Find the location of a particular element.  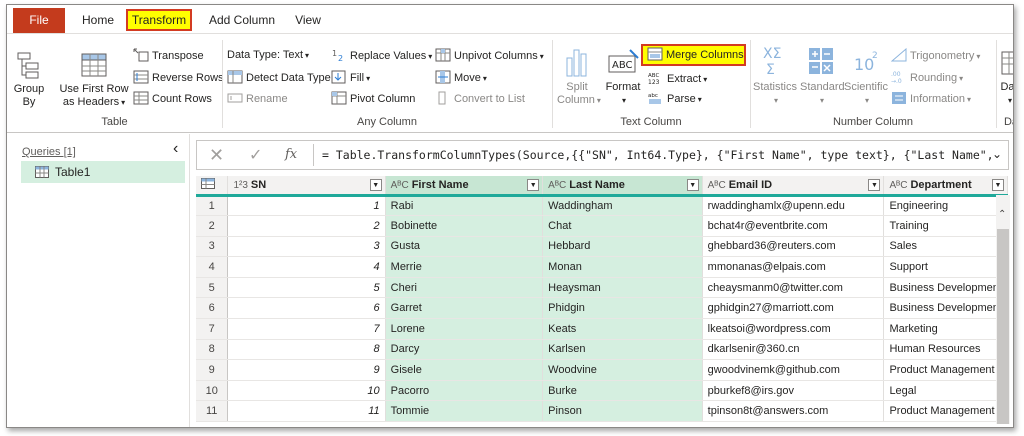

date-dropdown: Dat ▾ is located at coordinates (1006, 76).